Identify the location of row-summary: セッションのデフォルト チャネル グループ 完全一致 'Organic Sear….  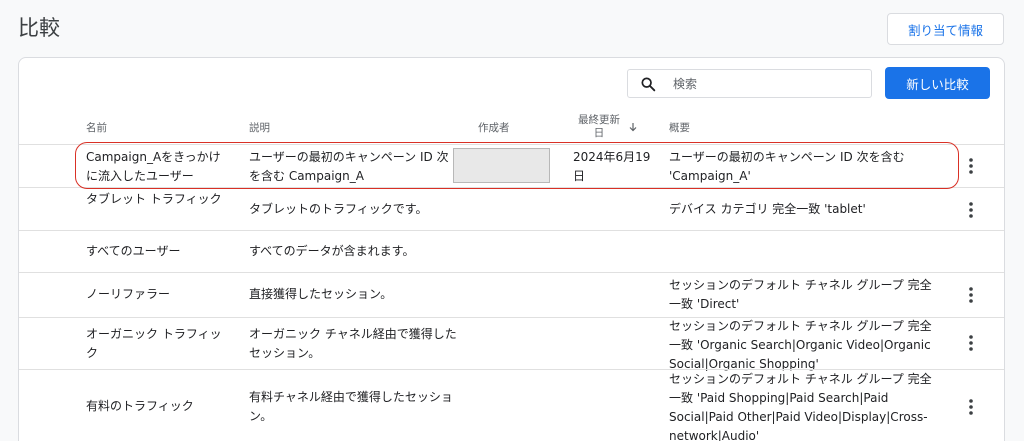
(800, 345).